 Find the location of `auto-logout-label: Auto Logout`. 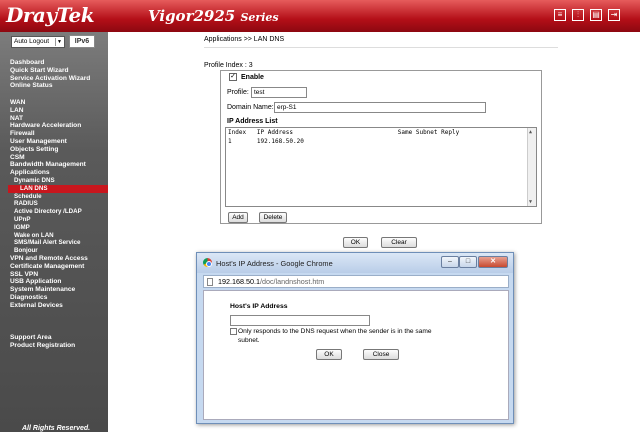

auto-logout-label: Auto Logout is located at coordinates (32, 41).